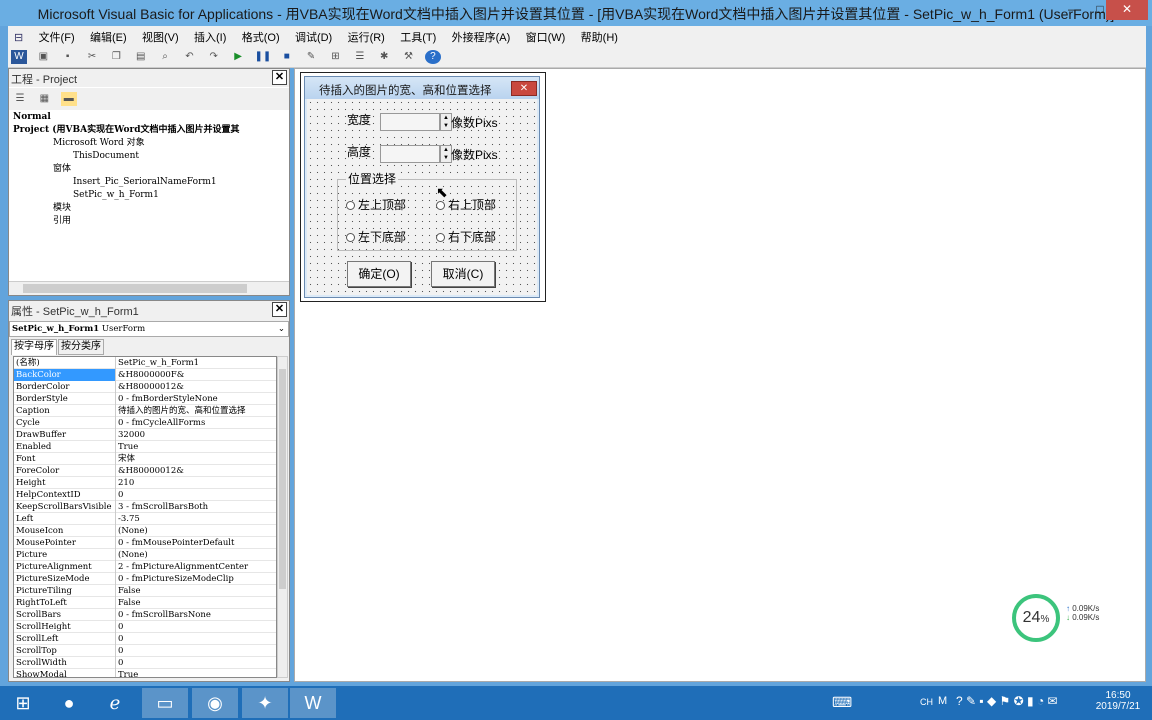 This screenshot has height=720, width=1152. What do you see at coordinates (942, 701) in the screenshot?
I see `ime-indicator: M` at bounding box center [942, 701].